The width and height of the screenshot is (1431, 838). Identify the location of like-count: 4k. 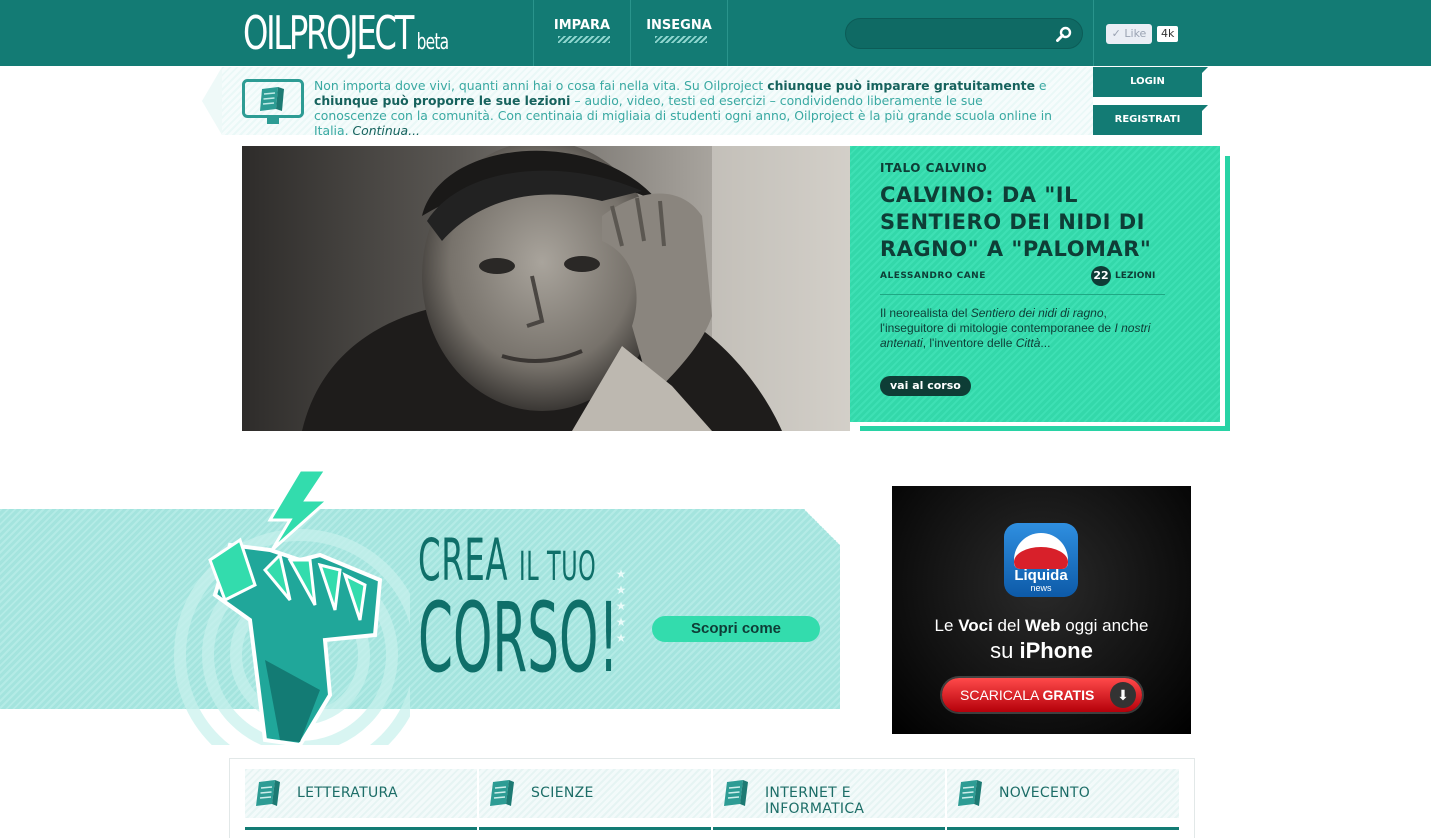
(1168, 34).